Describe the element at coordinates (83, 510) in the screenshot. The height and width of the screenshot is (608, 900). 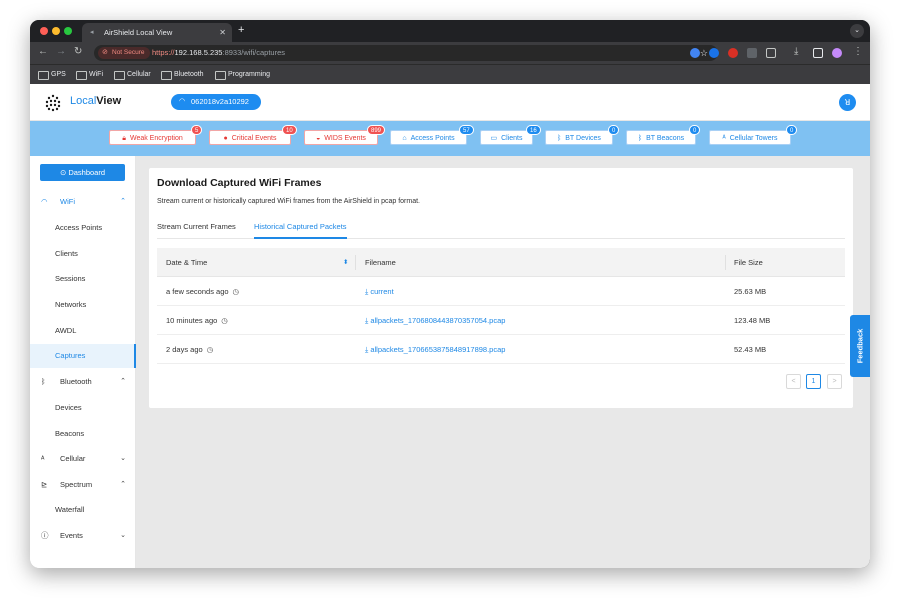
I see `sidebar-item-waterfall: Waterfall` at that location.